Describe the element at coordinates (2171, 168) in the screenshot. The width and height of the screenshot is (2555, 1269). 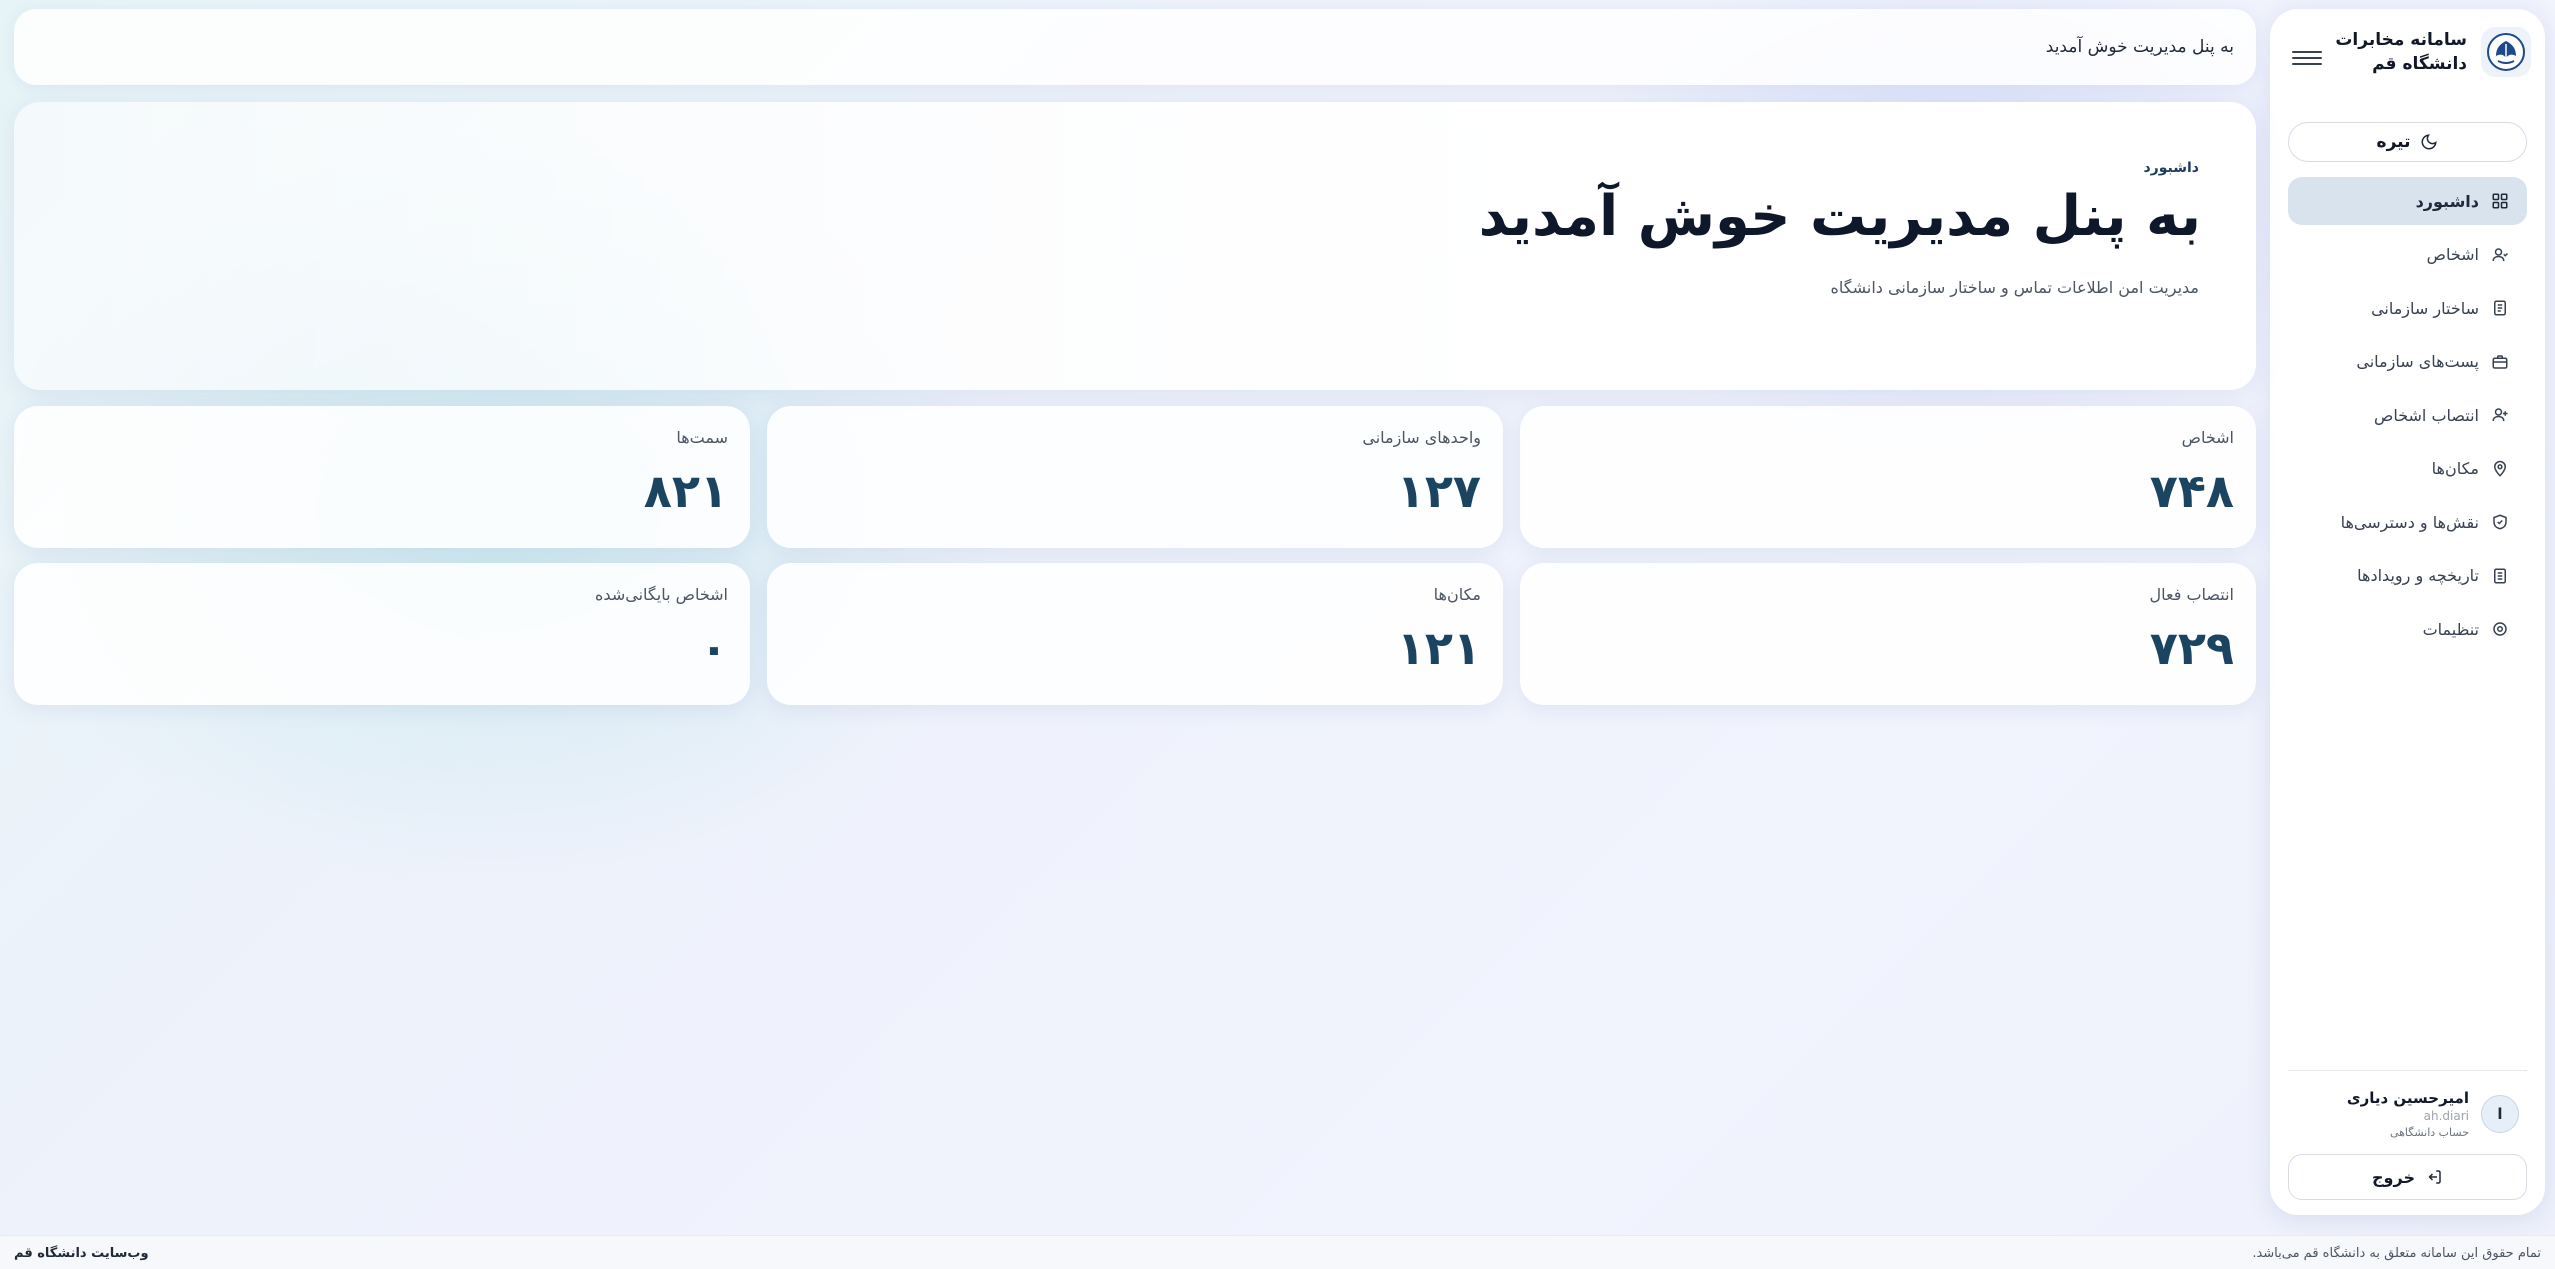
I see `breadcrumb: داشبورد` at that location.